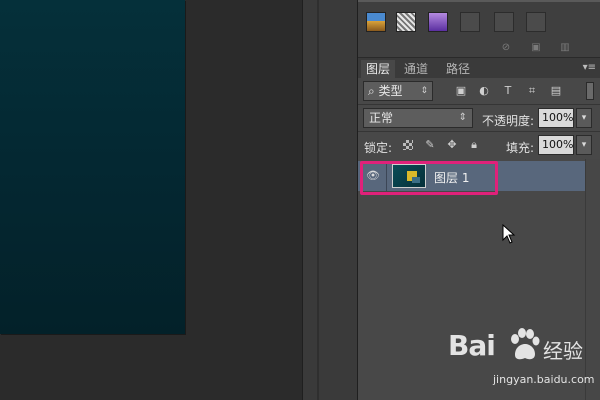 The height and width of the screenshot is (400, 600). I want to click on lock-position-icon: ✥, so click(452, 145).